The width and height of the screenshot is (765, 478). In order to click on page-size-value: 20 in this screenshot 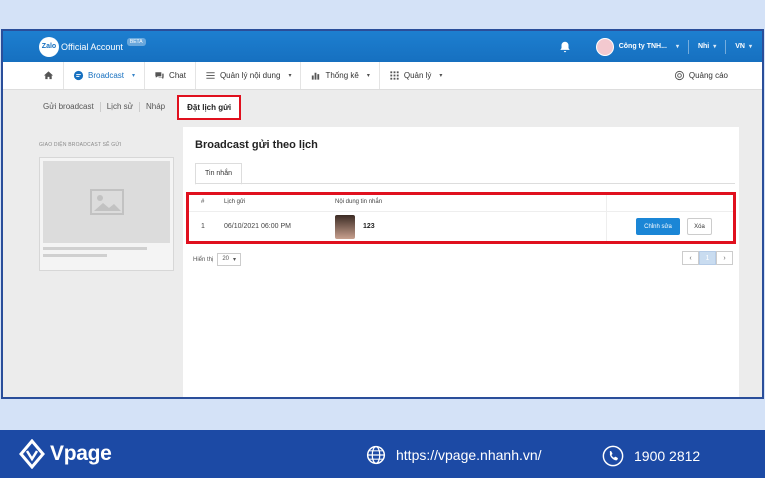, I will do `click(226, 259)`.